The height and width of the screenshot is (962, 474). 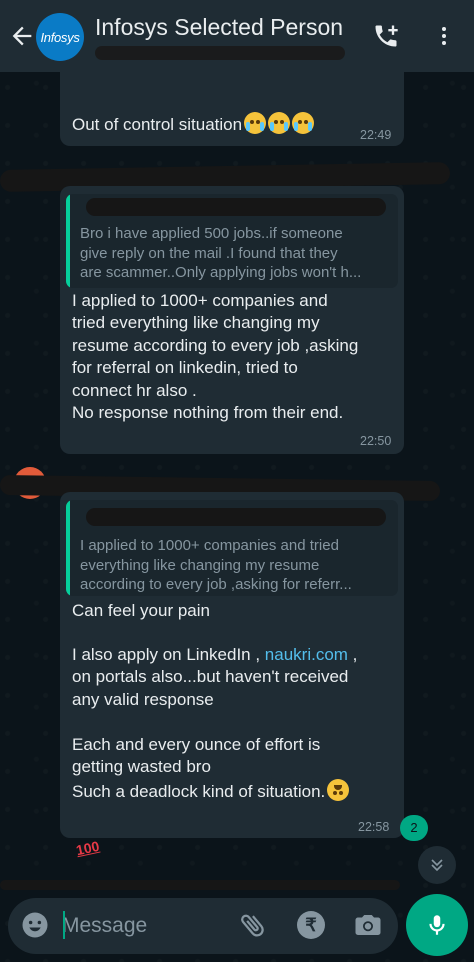 What do you see at coordinates (142, 926) in the screenshot?
I see `message-input` at bounding box center [142, 926].